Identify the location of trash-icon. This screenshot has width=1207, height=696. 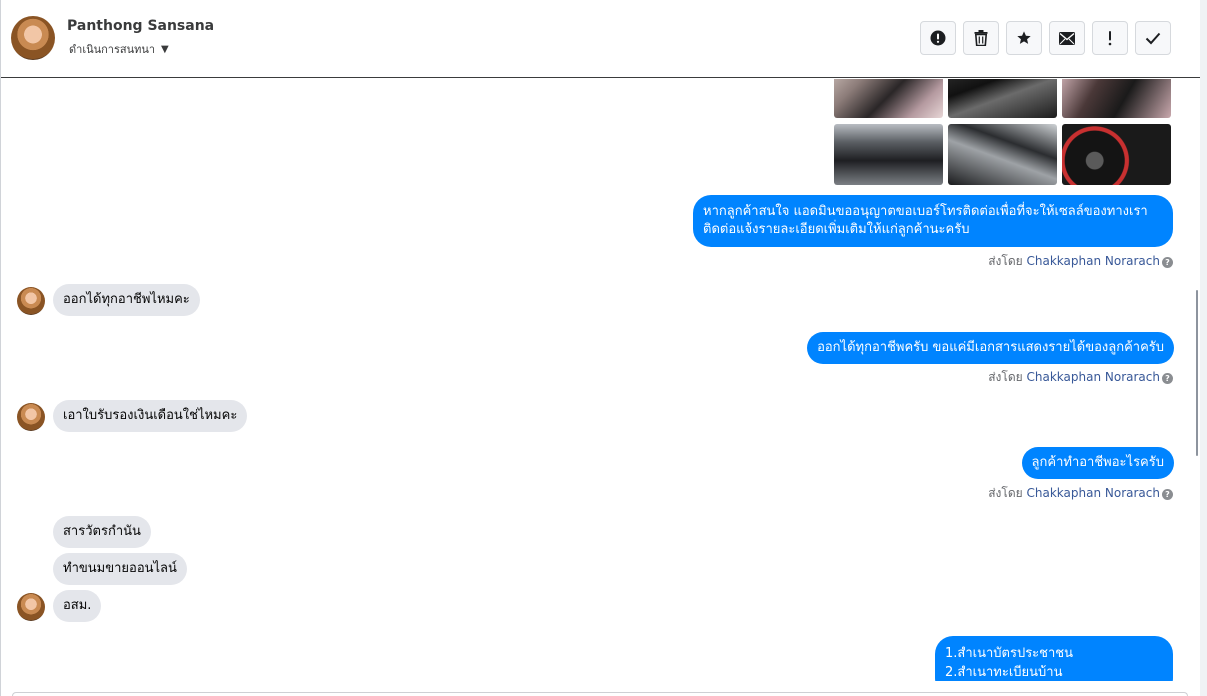
(981, 38).